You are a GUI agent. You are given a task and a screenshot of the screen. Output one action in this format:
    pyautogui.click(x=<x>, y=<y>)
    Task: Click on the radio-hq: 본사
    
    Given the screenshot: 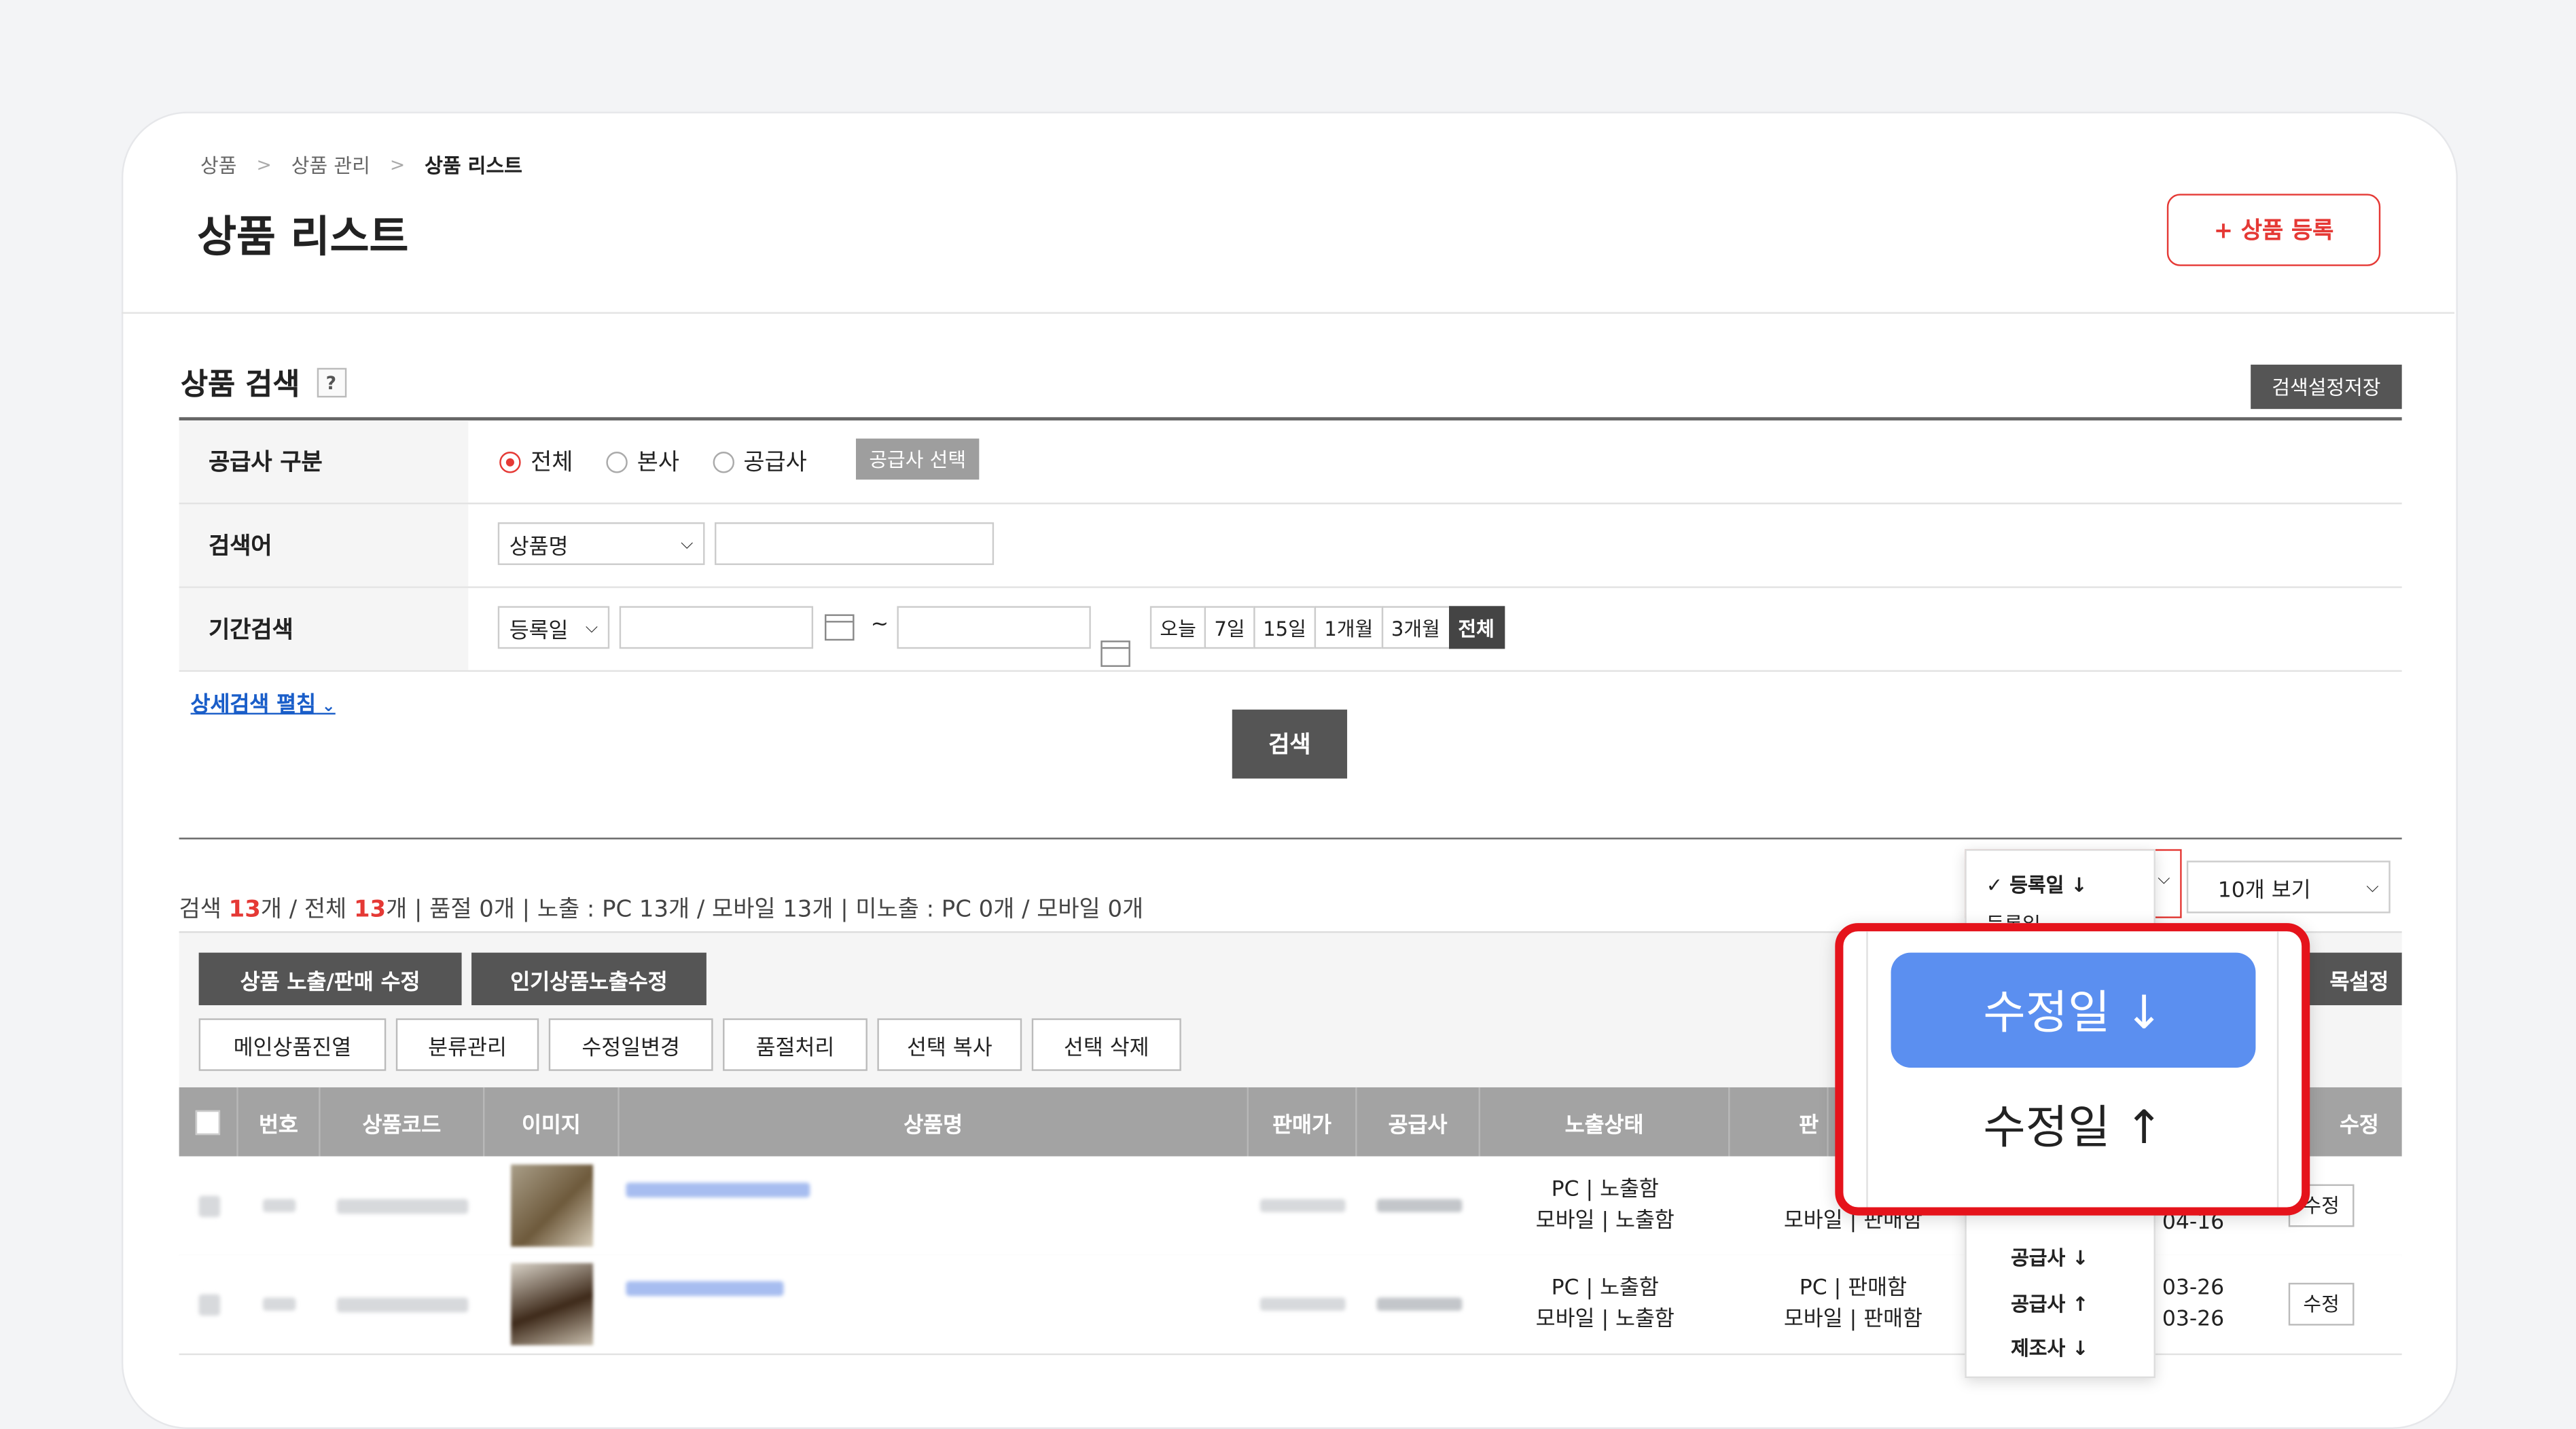 What is the action you would take?
    pyautogui.click(x=642, y=461)
    